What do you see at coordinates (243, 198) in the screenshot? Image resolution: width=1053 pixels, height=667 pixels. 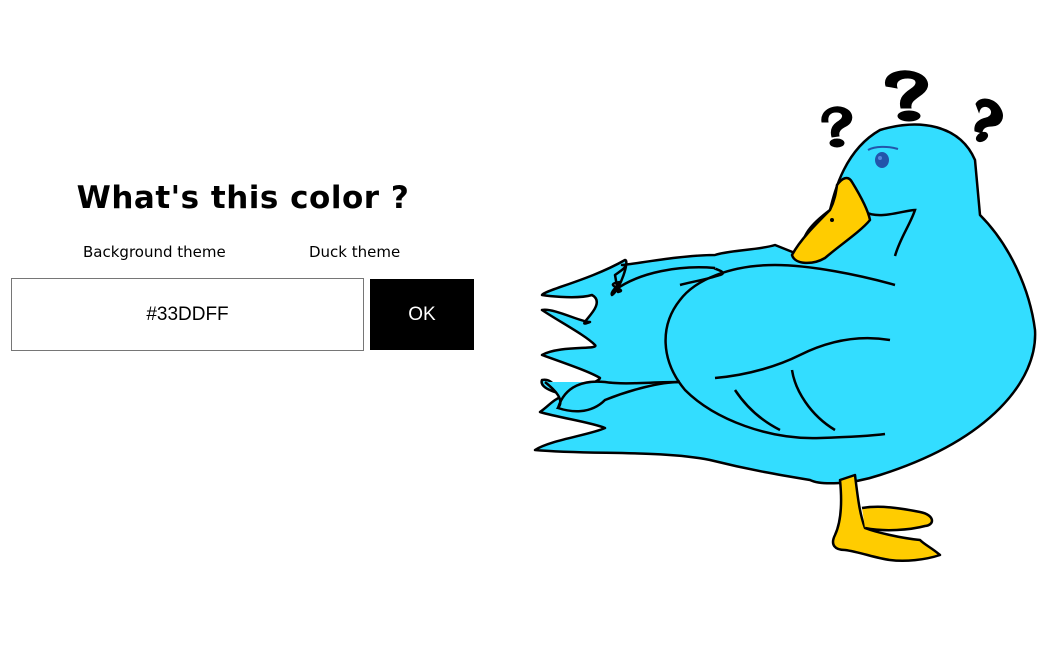 I see `page-title: What's this color ?` at bounding box center [243, 198].